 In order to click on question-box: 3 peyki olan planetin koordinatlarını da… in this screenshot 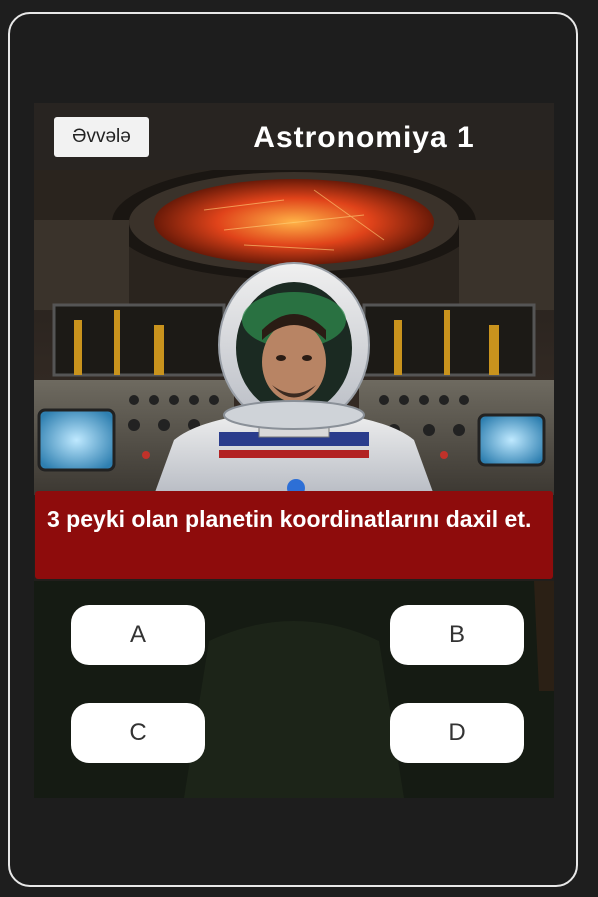, I will do `click(294, 535)`.